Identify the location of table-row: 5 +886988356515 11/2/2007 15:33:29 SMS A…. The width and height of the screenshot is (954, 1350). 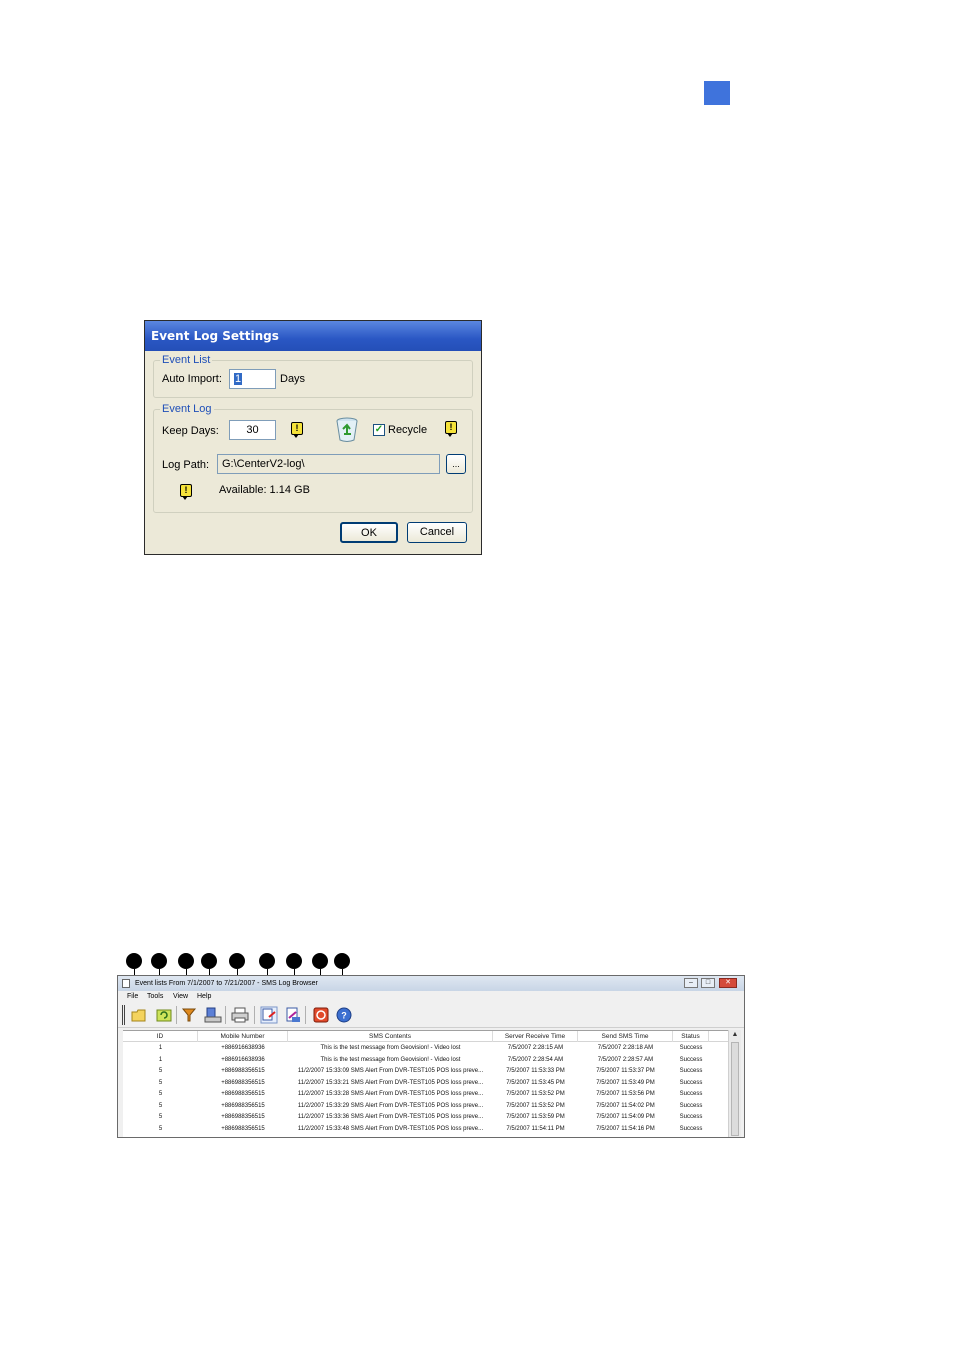
(425, 1107).